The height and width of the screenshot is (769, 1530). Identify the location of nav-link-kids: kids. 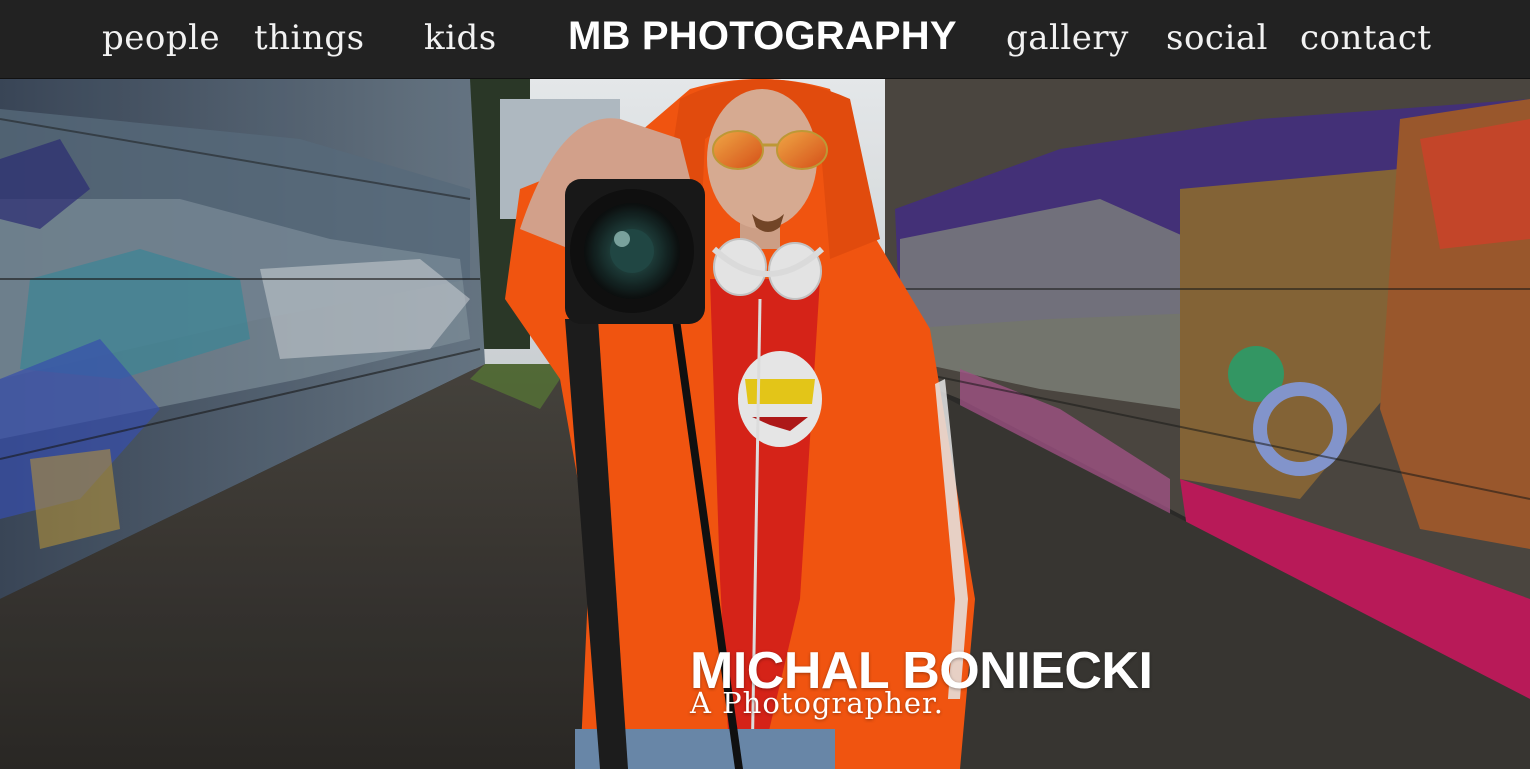
(460, 38).